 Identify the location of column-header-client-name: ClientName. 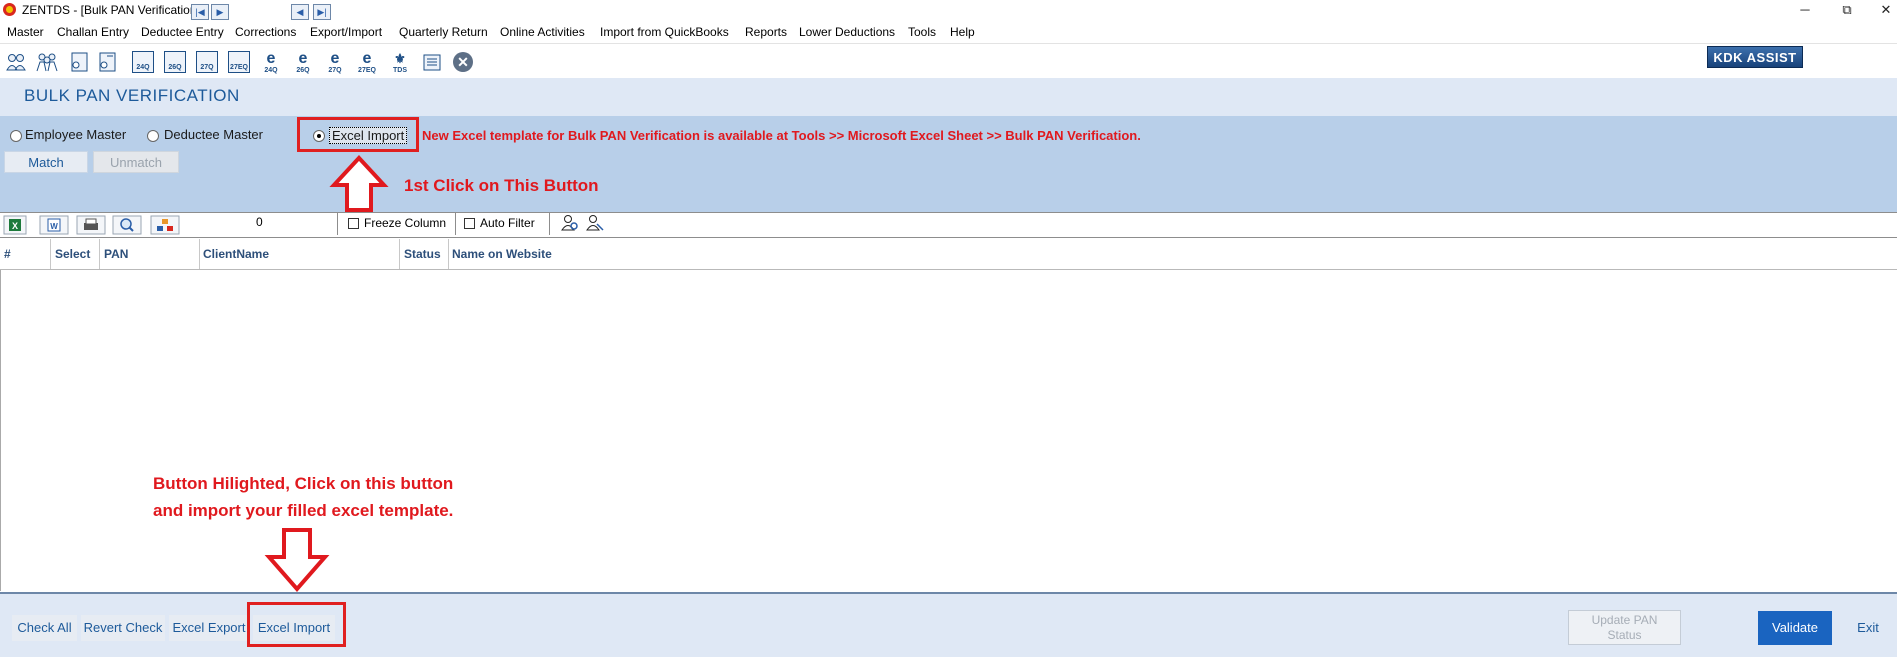
(236, 254).